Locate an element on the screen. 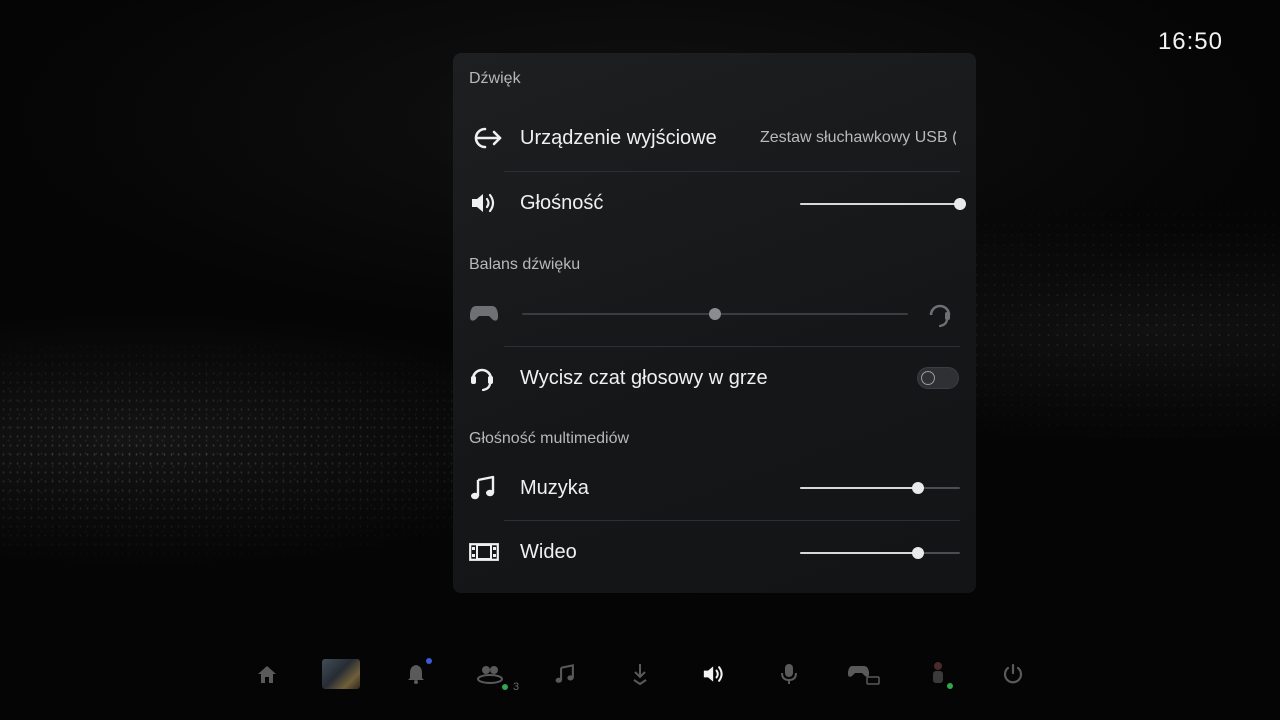 Image resolution: width=1280 pixels, height=720 pixels. control-center-bar: 3 is located at coordinates (640, 675).